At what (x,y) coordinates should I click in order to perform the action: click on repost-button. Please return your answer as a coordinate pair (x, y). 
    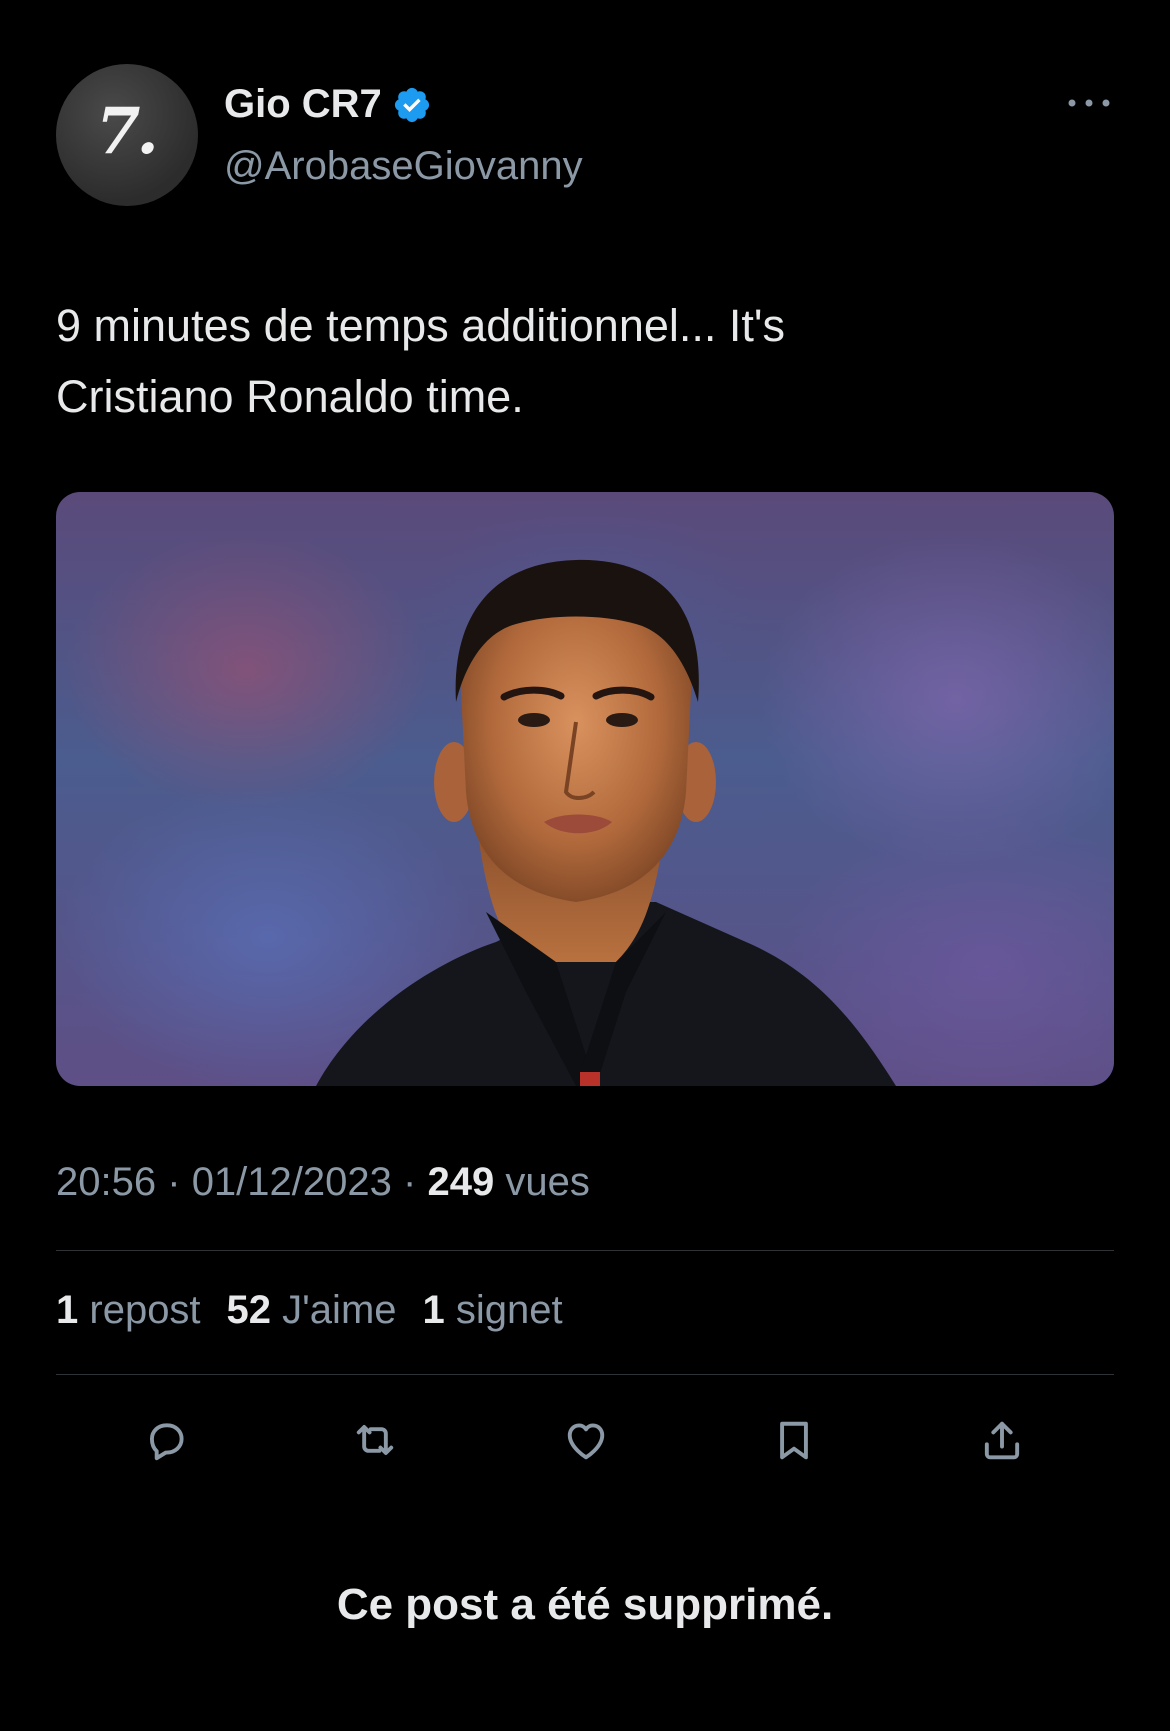
    Looking at the image, I should click on (375, 1440).